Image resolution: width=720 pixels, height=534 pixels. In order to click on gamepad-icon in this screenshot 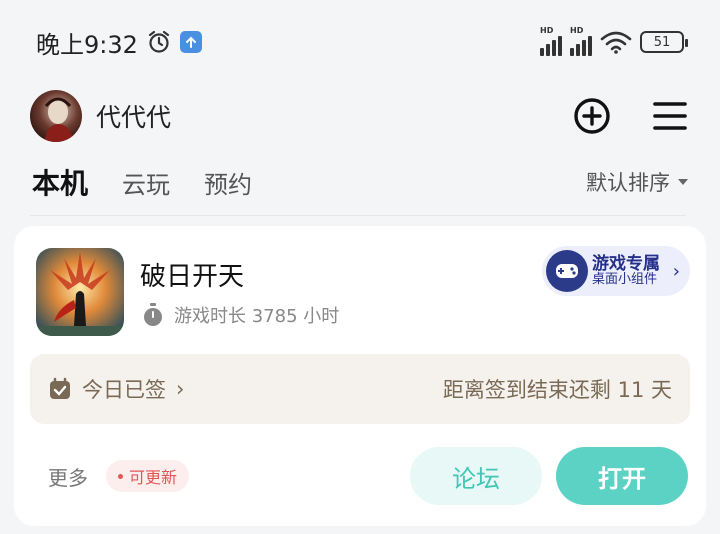, I will do `click(567, 271)`.